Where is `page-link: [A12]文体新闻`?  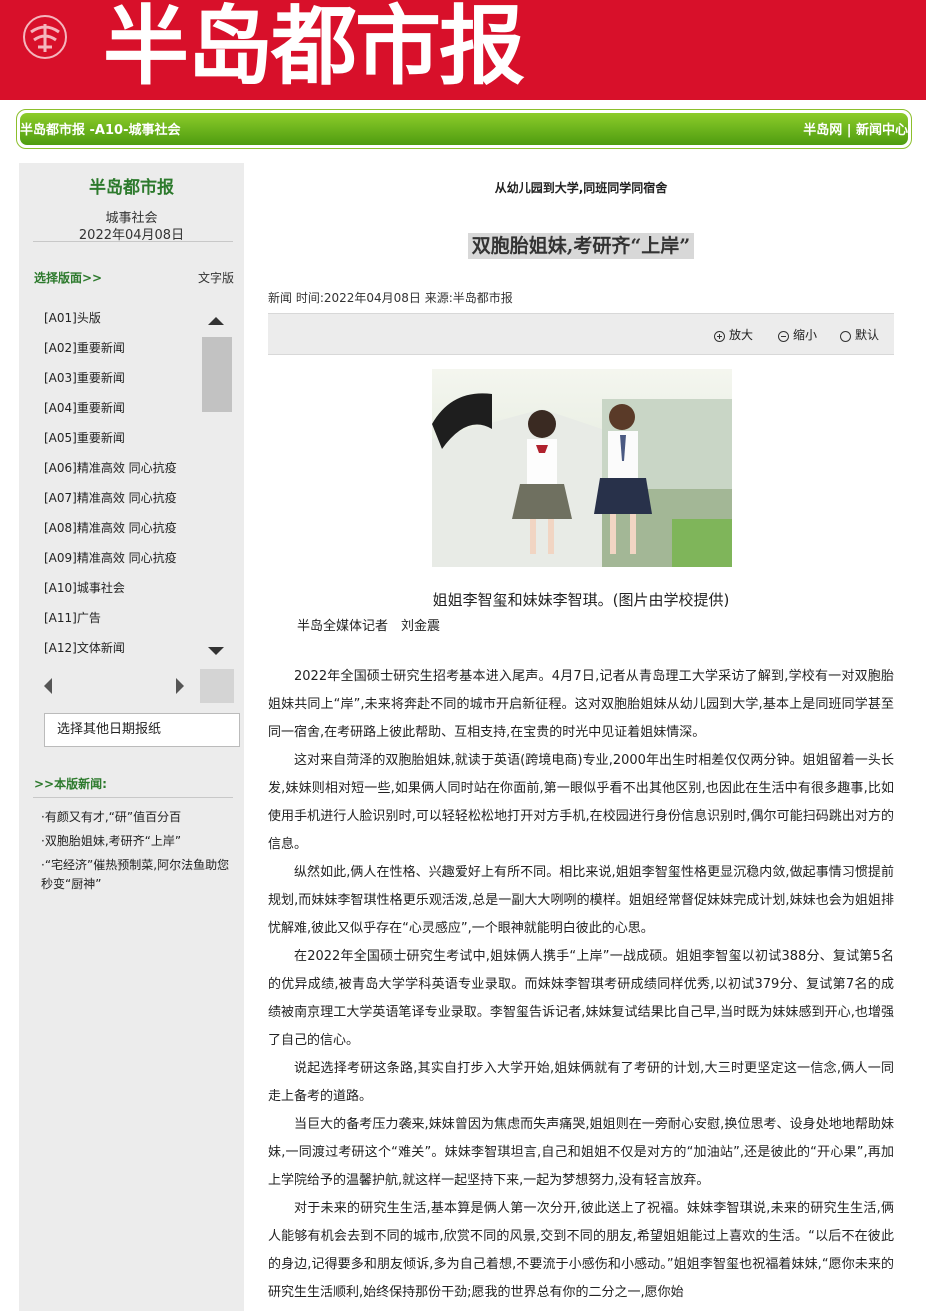
page-link: [A12]文体新闻 is located at coordinates (124, 653).